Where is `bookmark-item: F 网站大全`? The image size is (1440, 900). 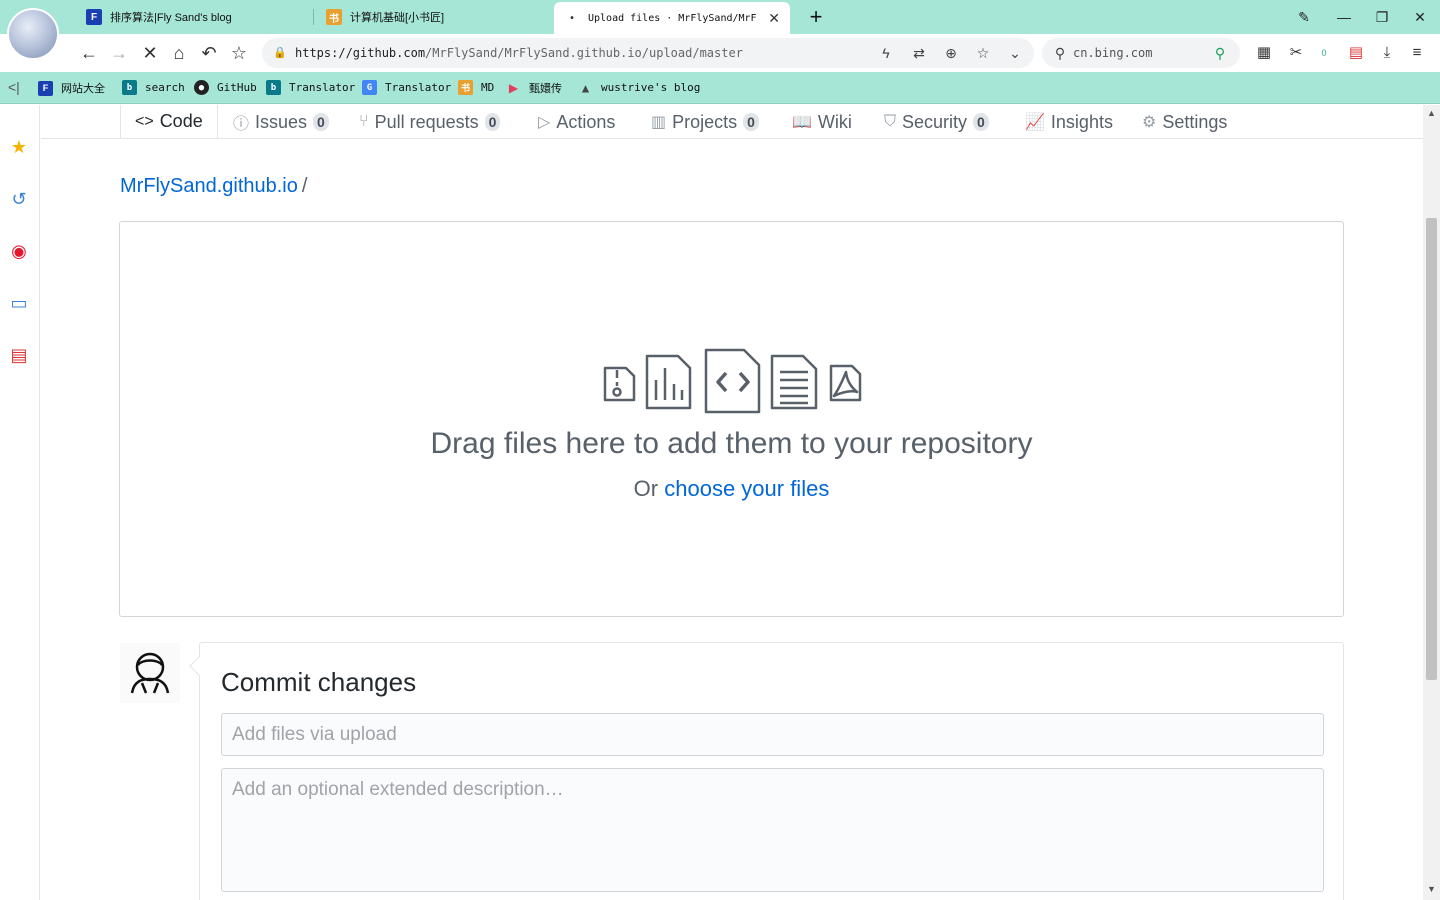
bookmark-item: F 网站大全 is located at coordinates (71, 88).